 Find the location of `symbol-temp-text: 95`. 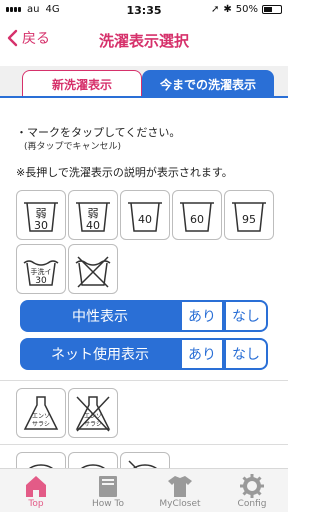

symbol-temp-text: 95 is located at coordinates (249, 219).